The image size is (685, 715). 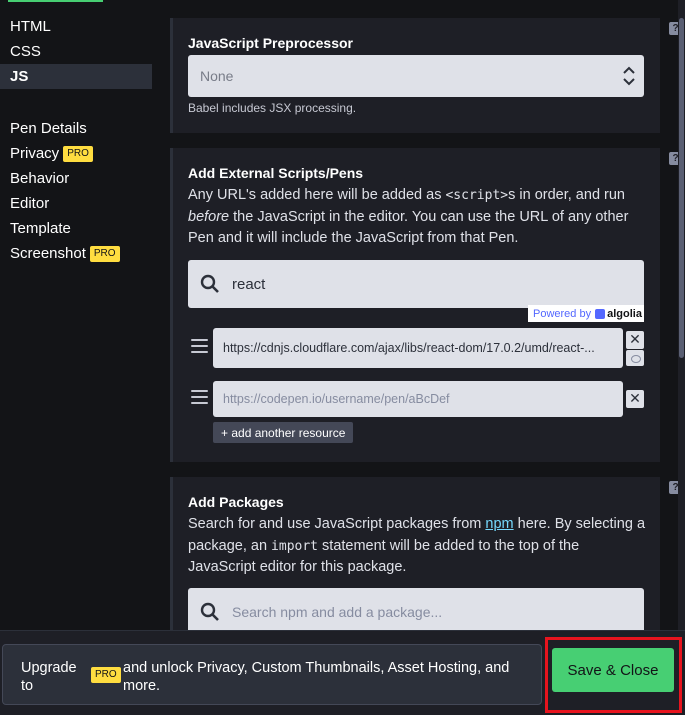 I want to click on sidebar-item-js: JS, so click(x=76, y=76).